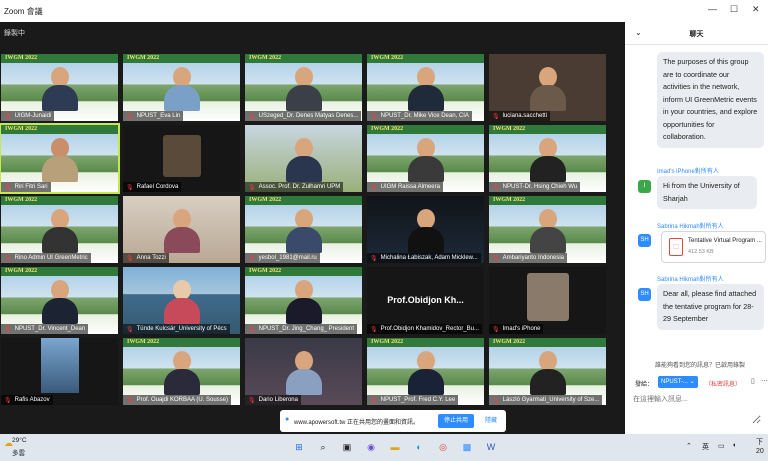 The height and width of the screenshot is (461, 768). Describe the element at coordinates (764, 381) in the screenshot. I see `more-icon: ⋯` at that location.